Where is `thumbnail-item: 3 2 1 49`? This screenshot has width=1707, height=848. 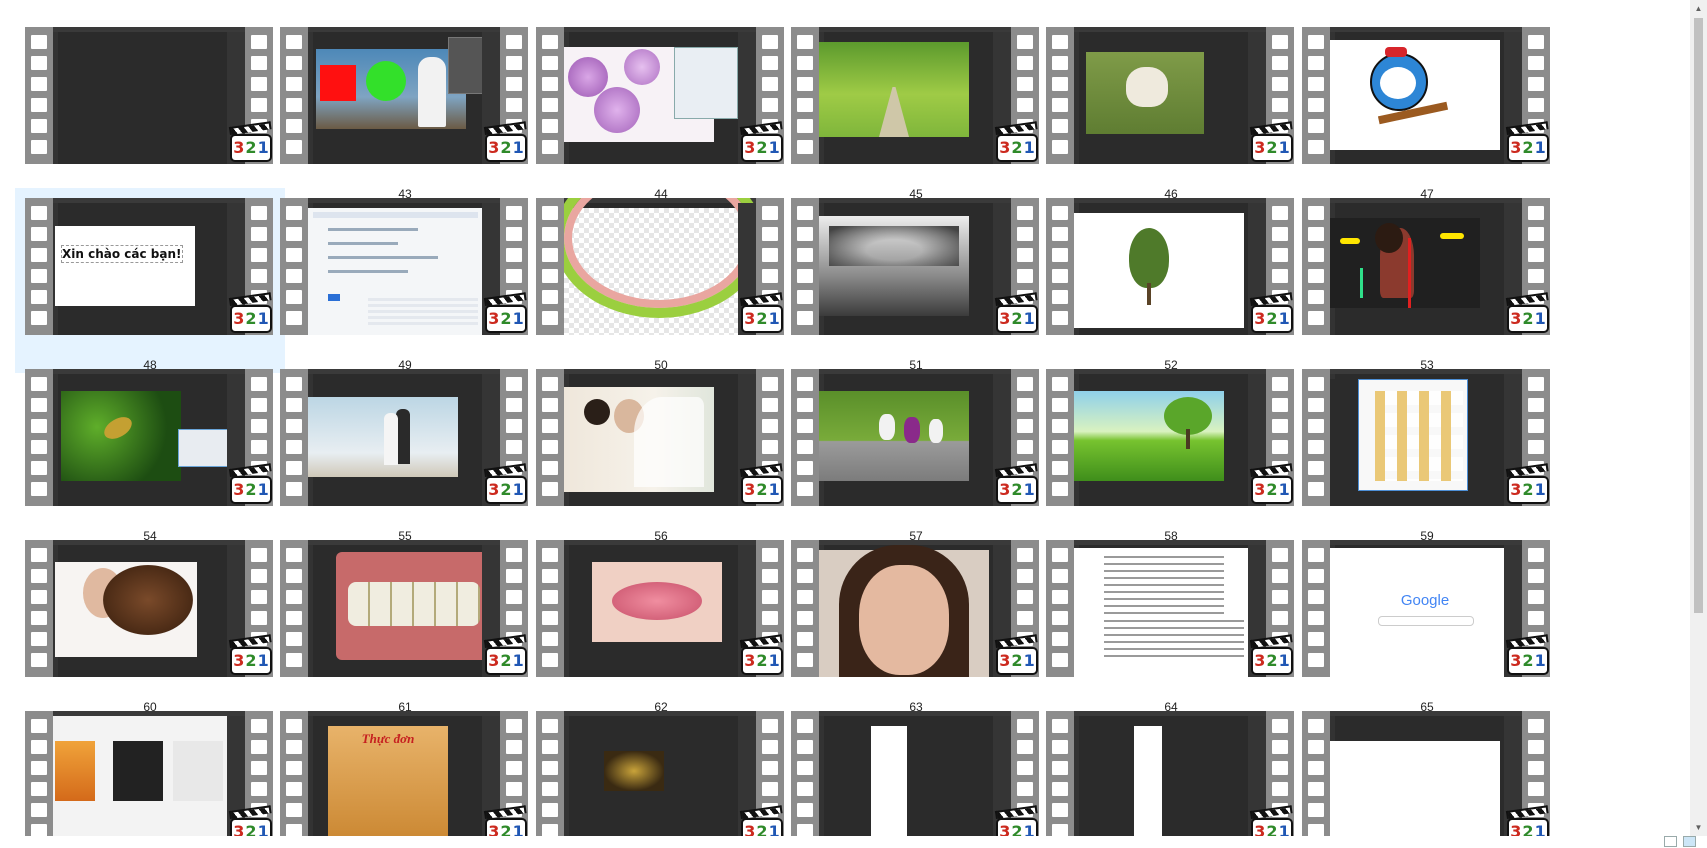 thumbnail-item: 3 2 1 49 is located at coordinates (405, 280).